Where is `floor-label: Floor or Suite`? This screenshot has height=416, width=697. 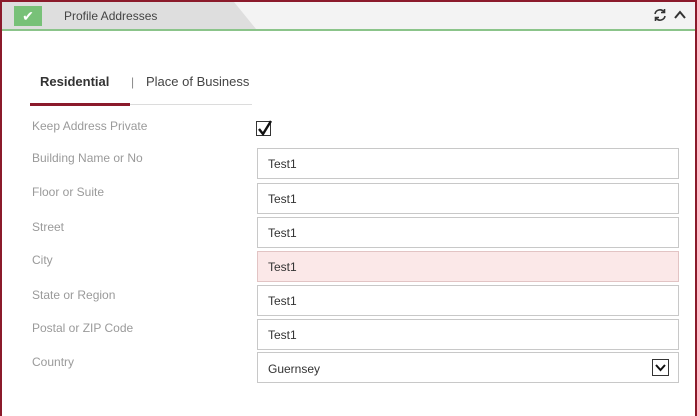
floor-label: Floor or Suite is located at coordinates (68, 192).